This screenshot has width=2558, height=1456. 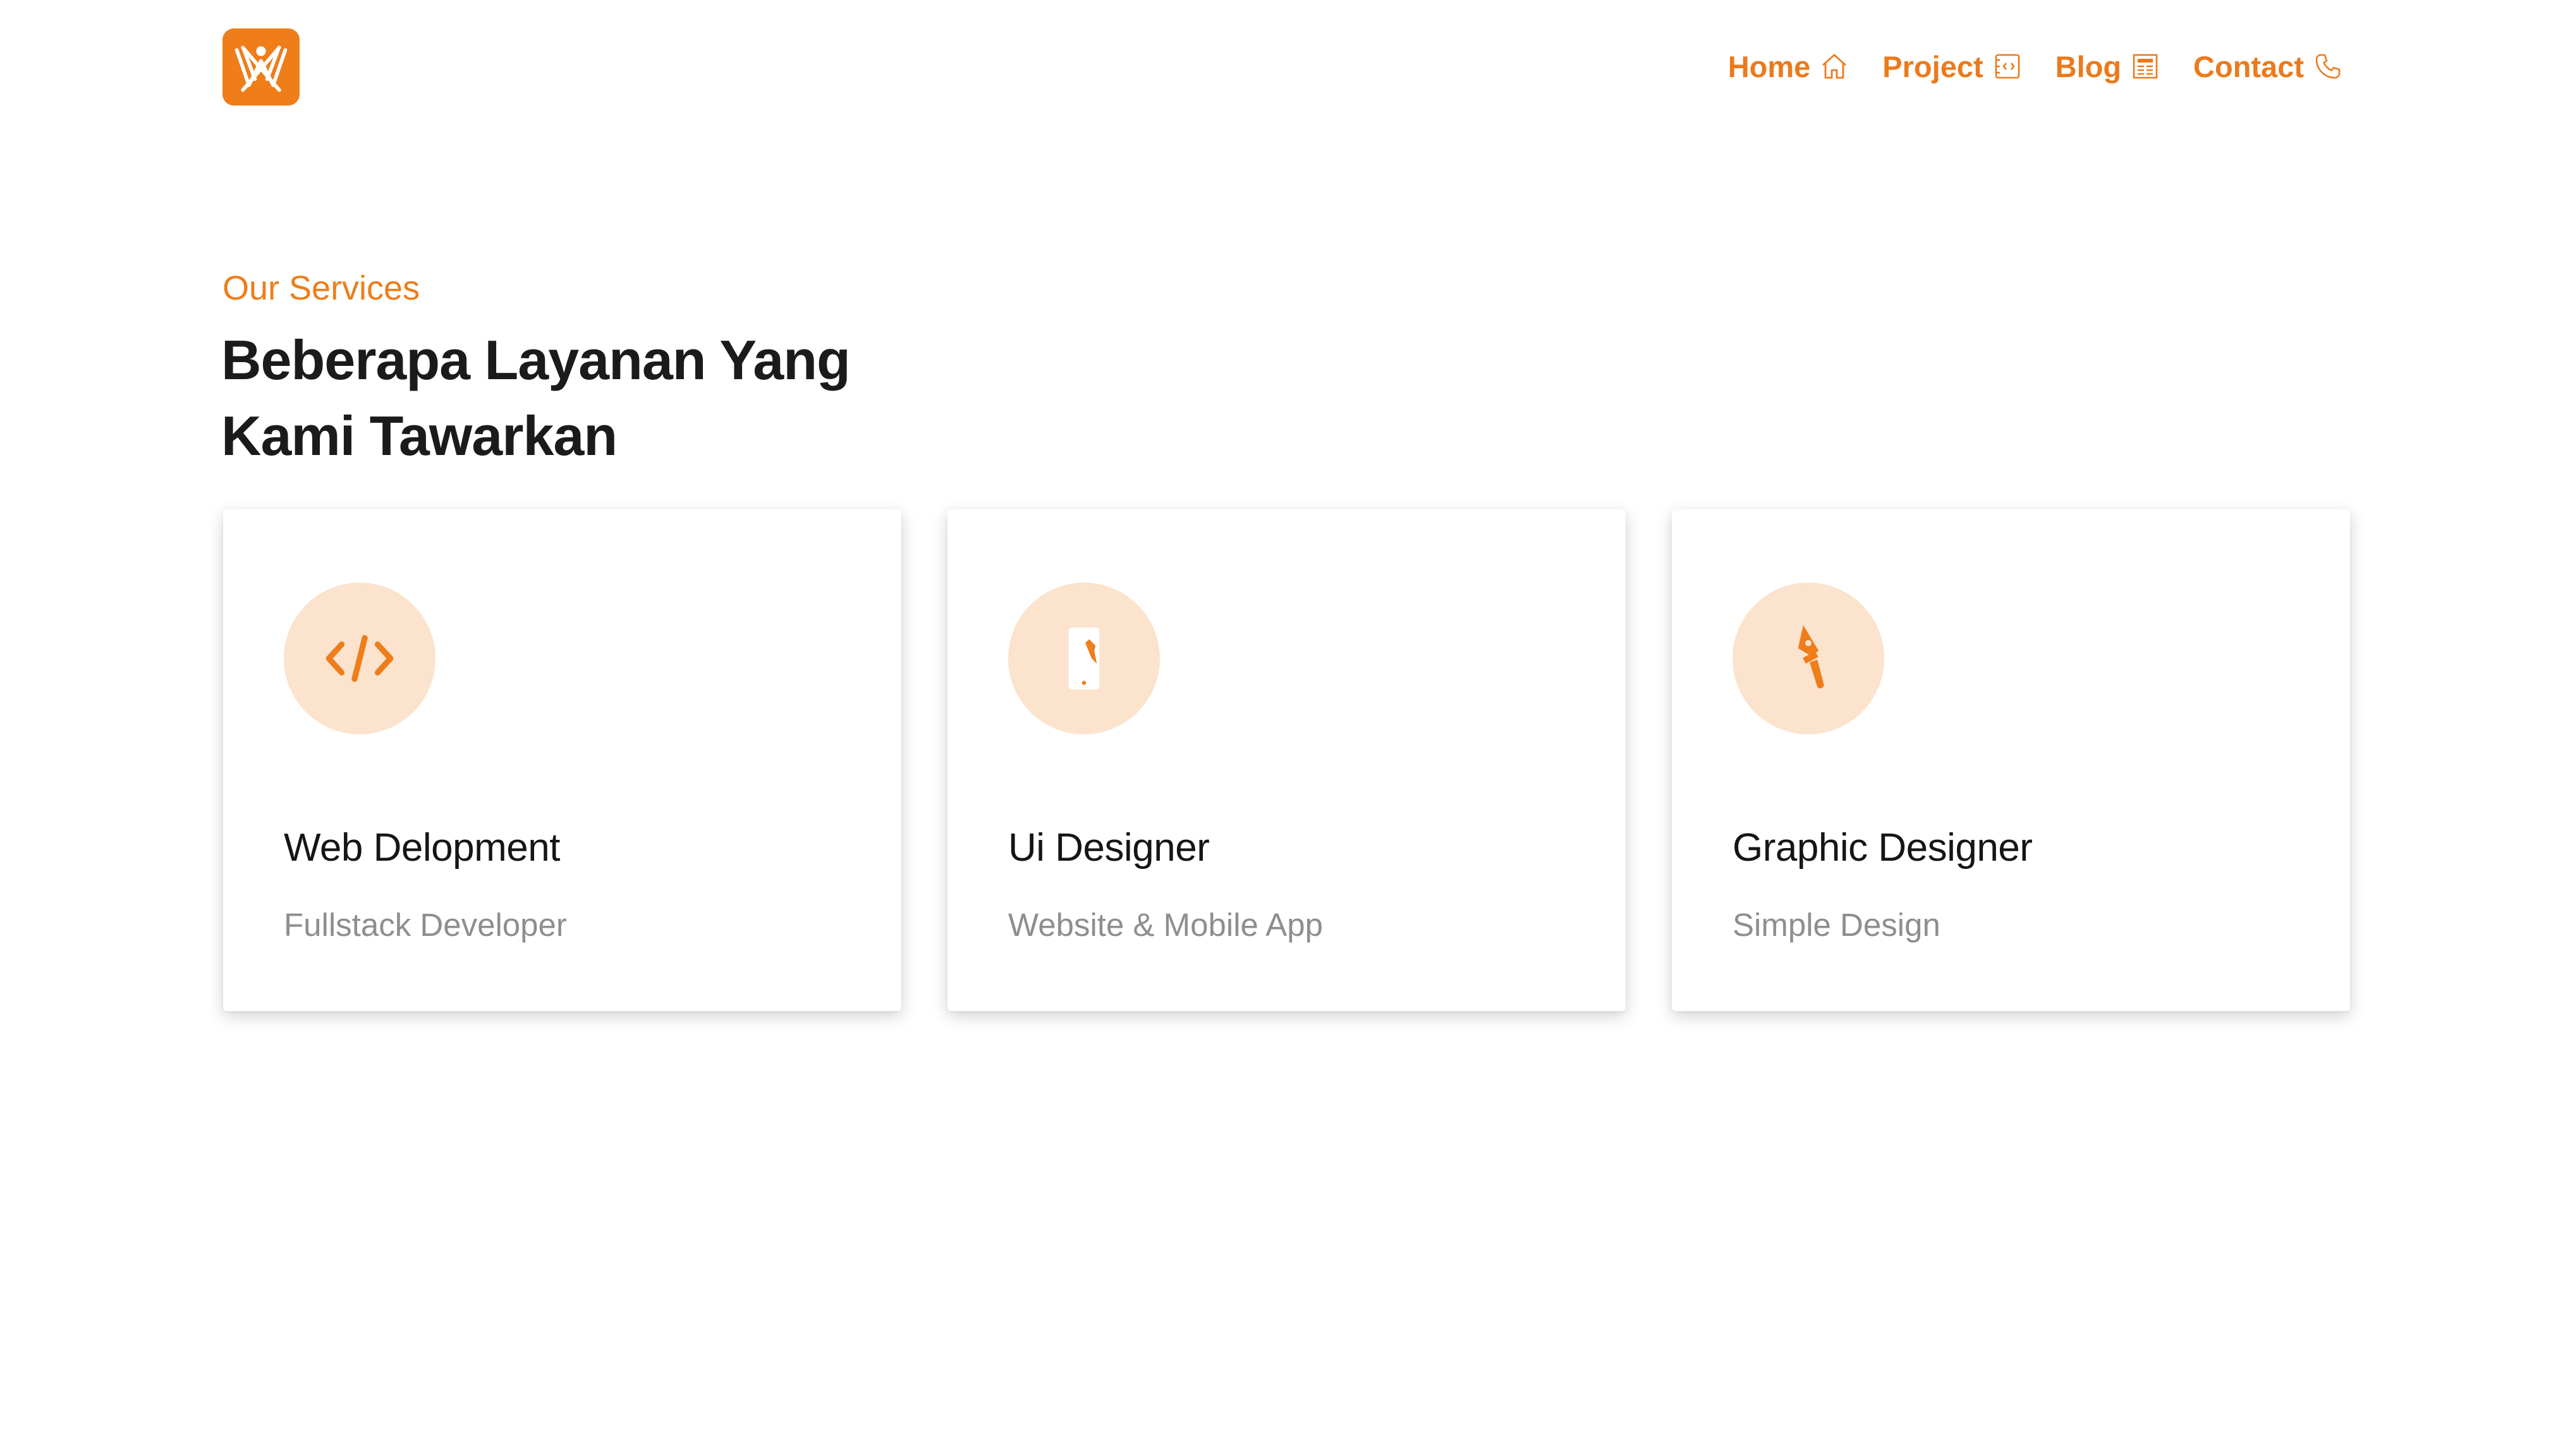 I want to click on service-title: Graphic Designer, so click(x=1883, y=848).